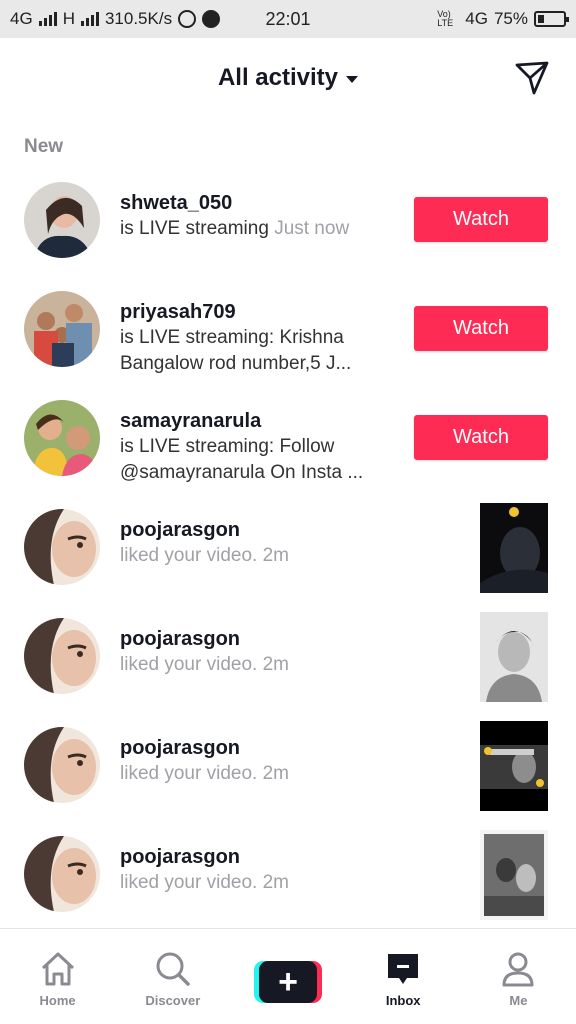 The image size is (576, 1024). What do you see at coordinates (551, 19) in the screenshot?
I see `battery-icon` at bounding box center [551, 19].